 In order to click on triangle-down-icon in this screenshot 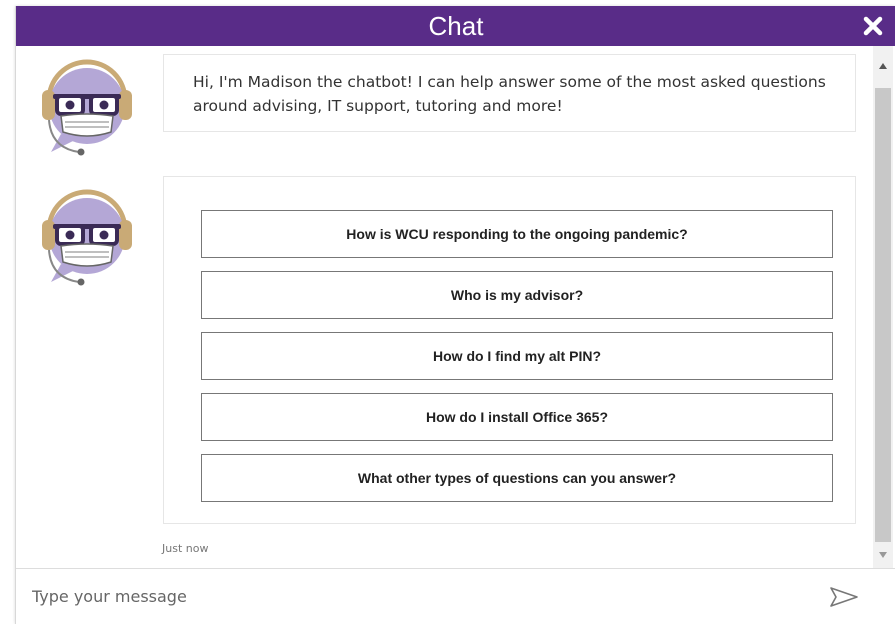, I will do `click(883, 555)`.